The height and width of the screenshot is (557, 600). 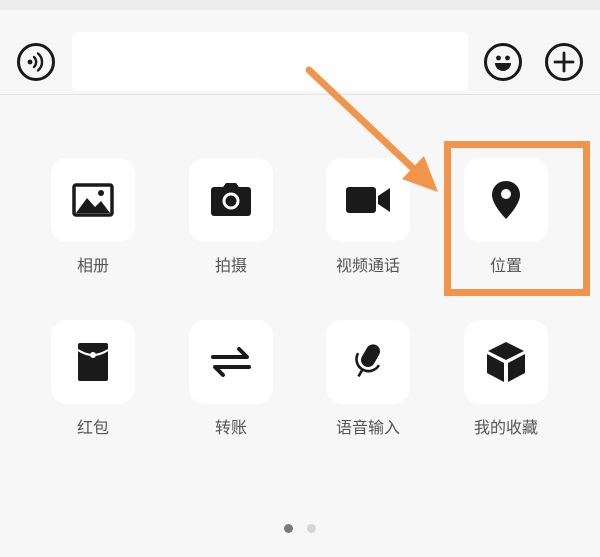 I want to click on annotation-arrow, so click(x=371, y=129).